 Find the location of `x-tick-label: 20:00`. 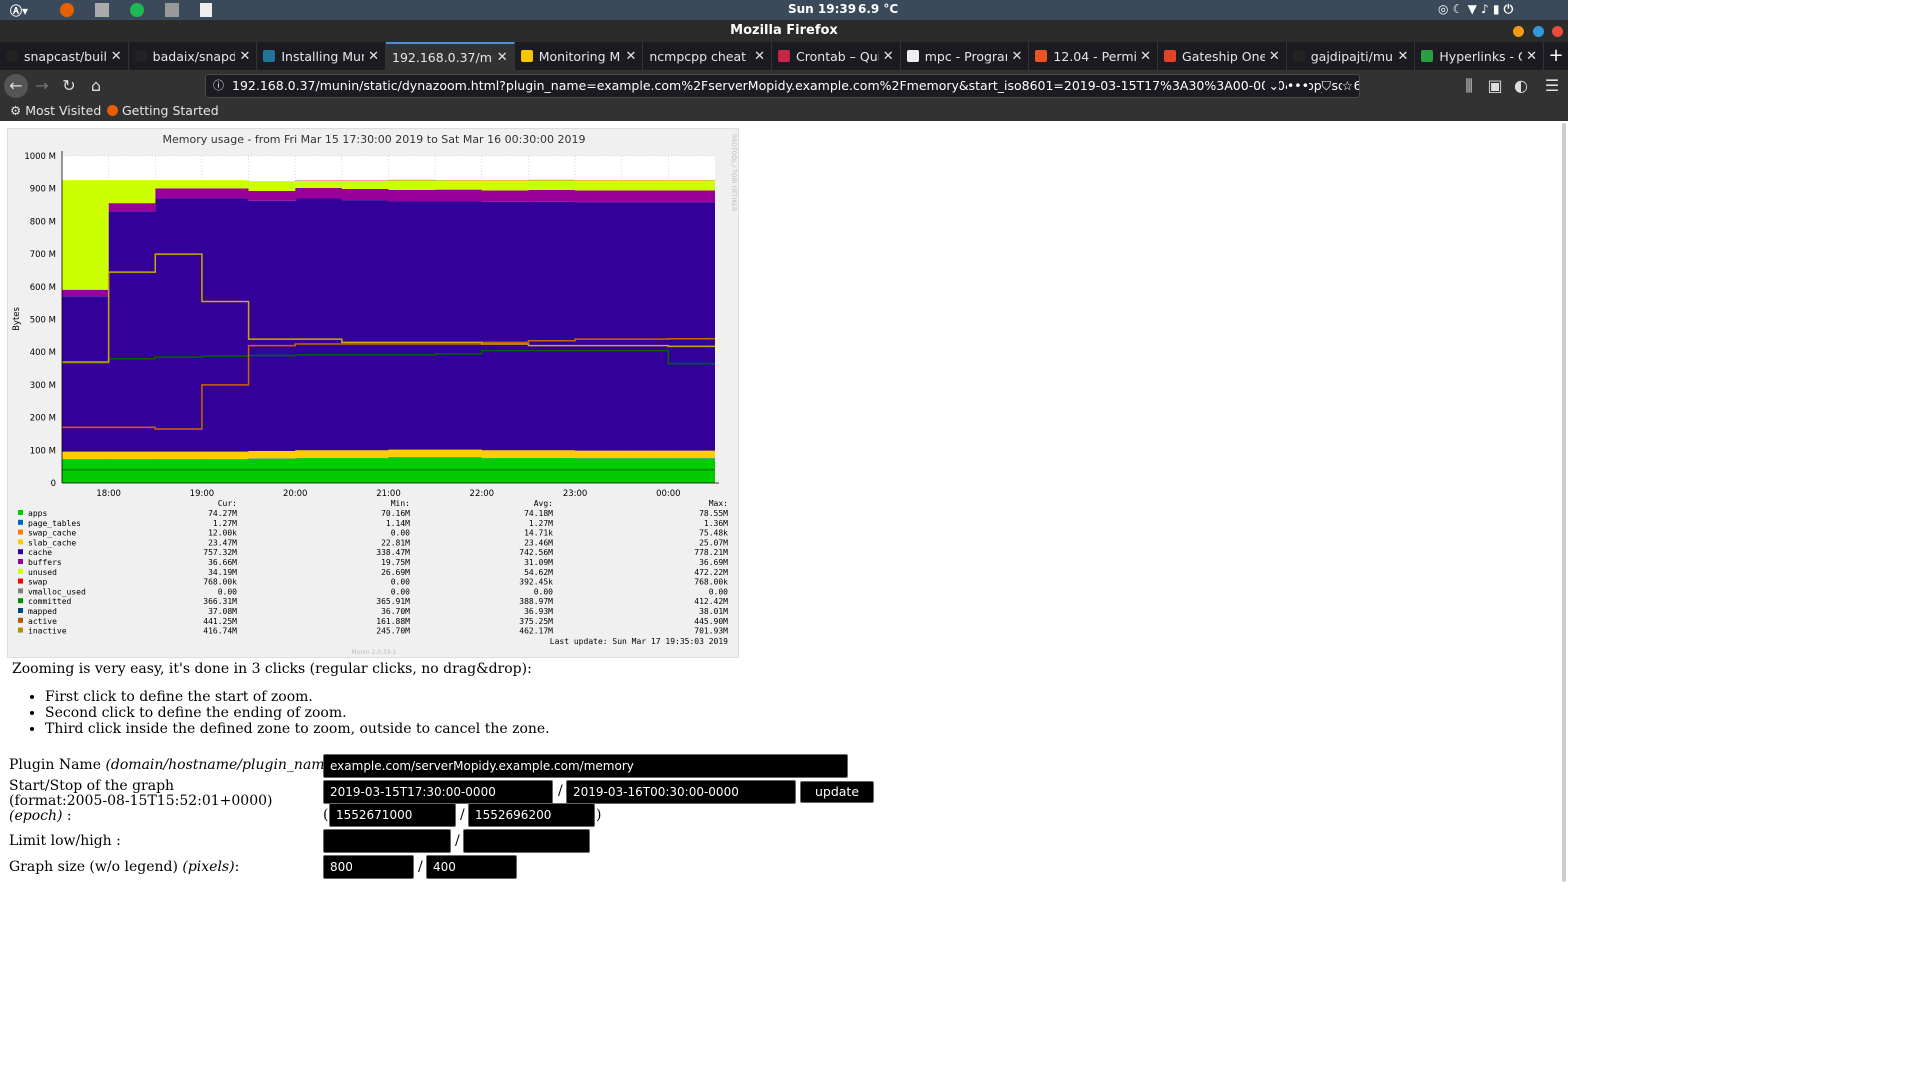

x-tick-label: 20:00 is located at coordinates (295, 494).